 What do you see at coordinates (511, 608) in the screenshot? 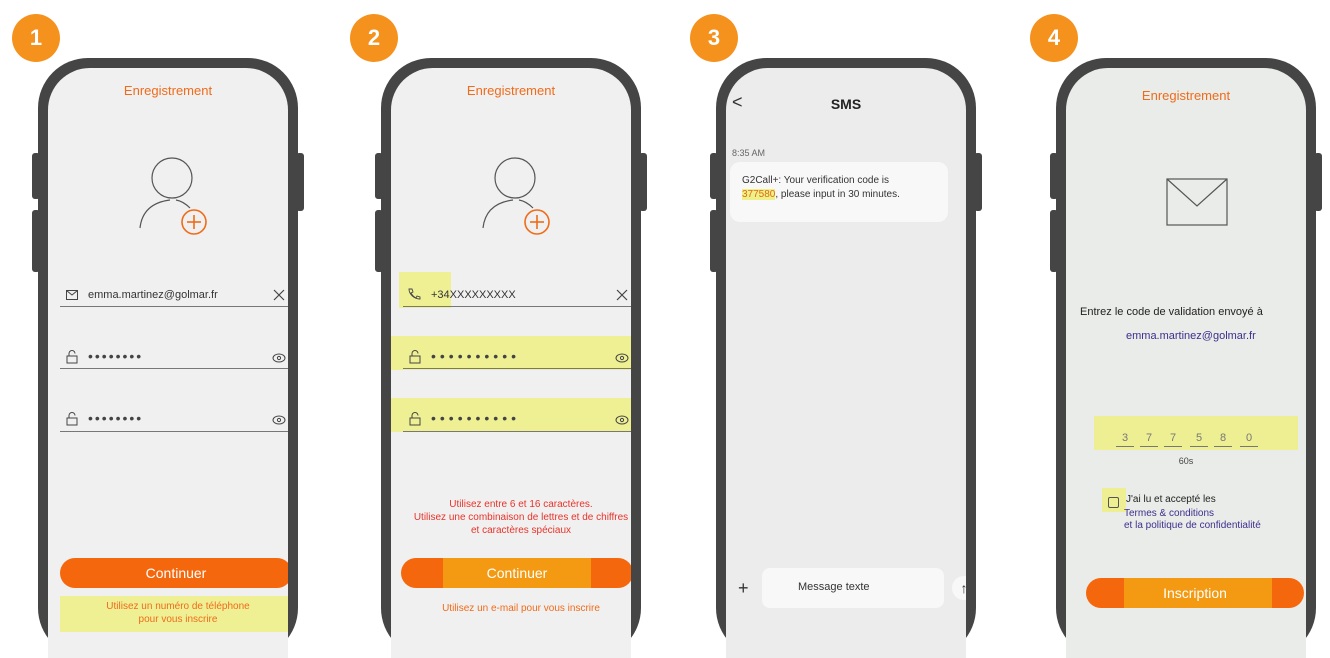
I see `email-signup-link: Utilisez un e-mail pour vous inscrire` at bounding box center [511, 608].